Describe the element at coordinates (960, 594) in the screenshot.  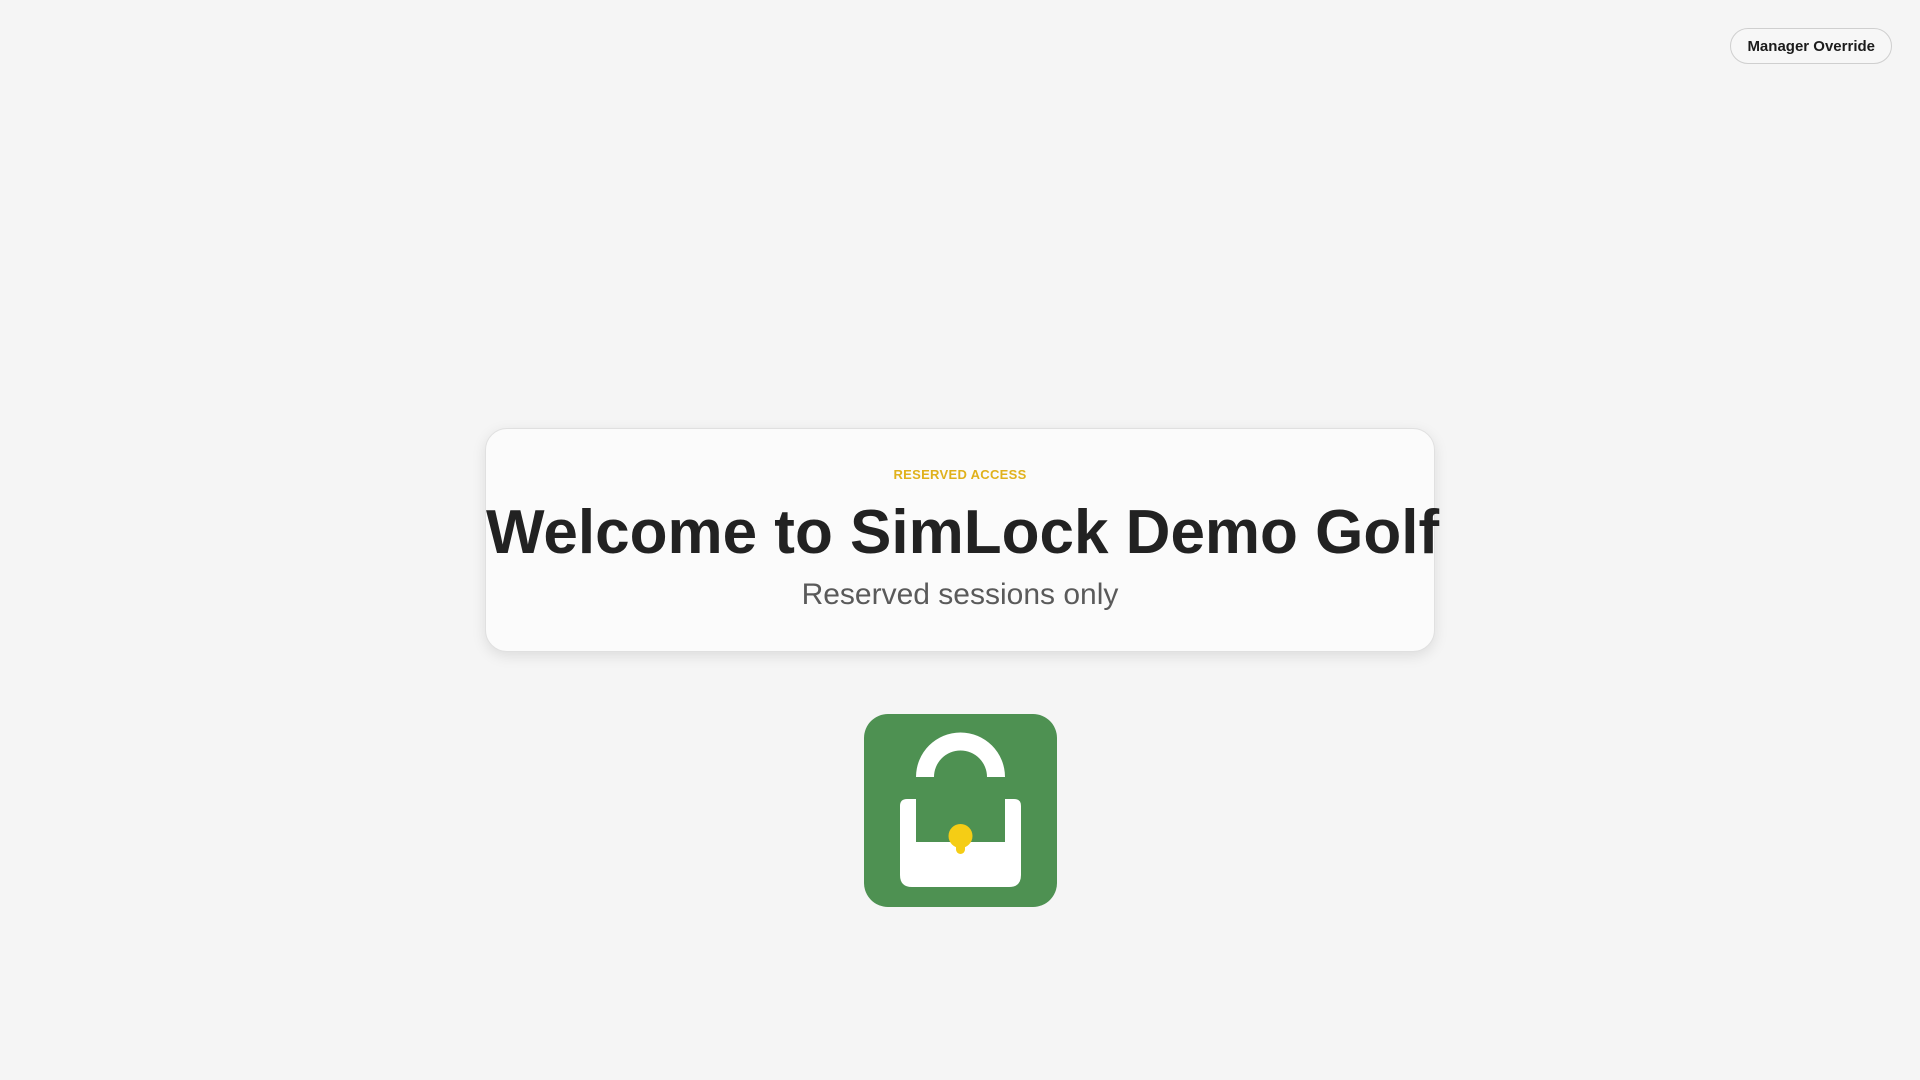
I see `welcome-subtitle: Reserved sessions only` at that location.